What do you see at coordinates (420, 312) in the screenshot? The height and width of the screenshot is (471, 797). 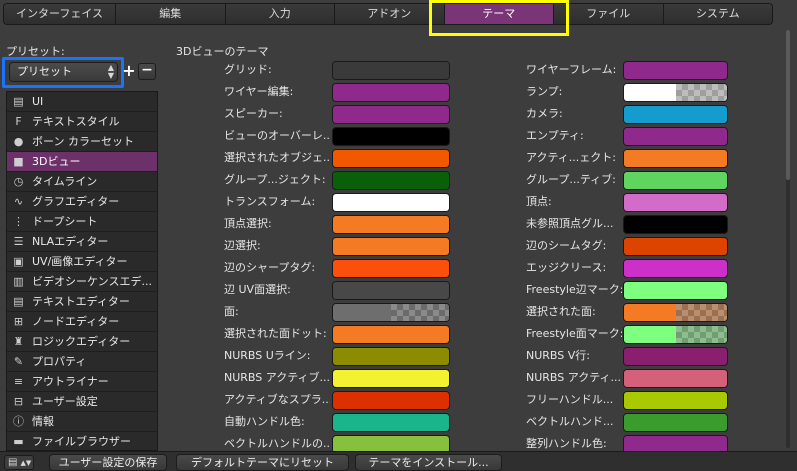 I see `alpha-tint` at bounding box center [420, 312].